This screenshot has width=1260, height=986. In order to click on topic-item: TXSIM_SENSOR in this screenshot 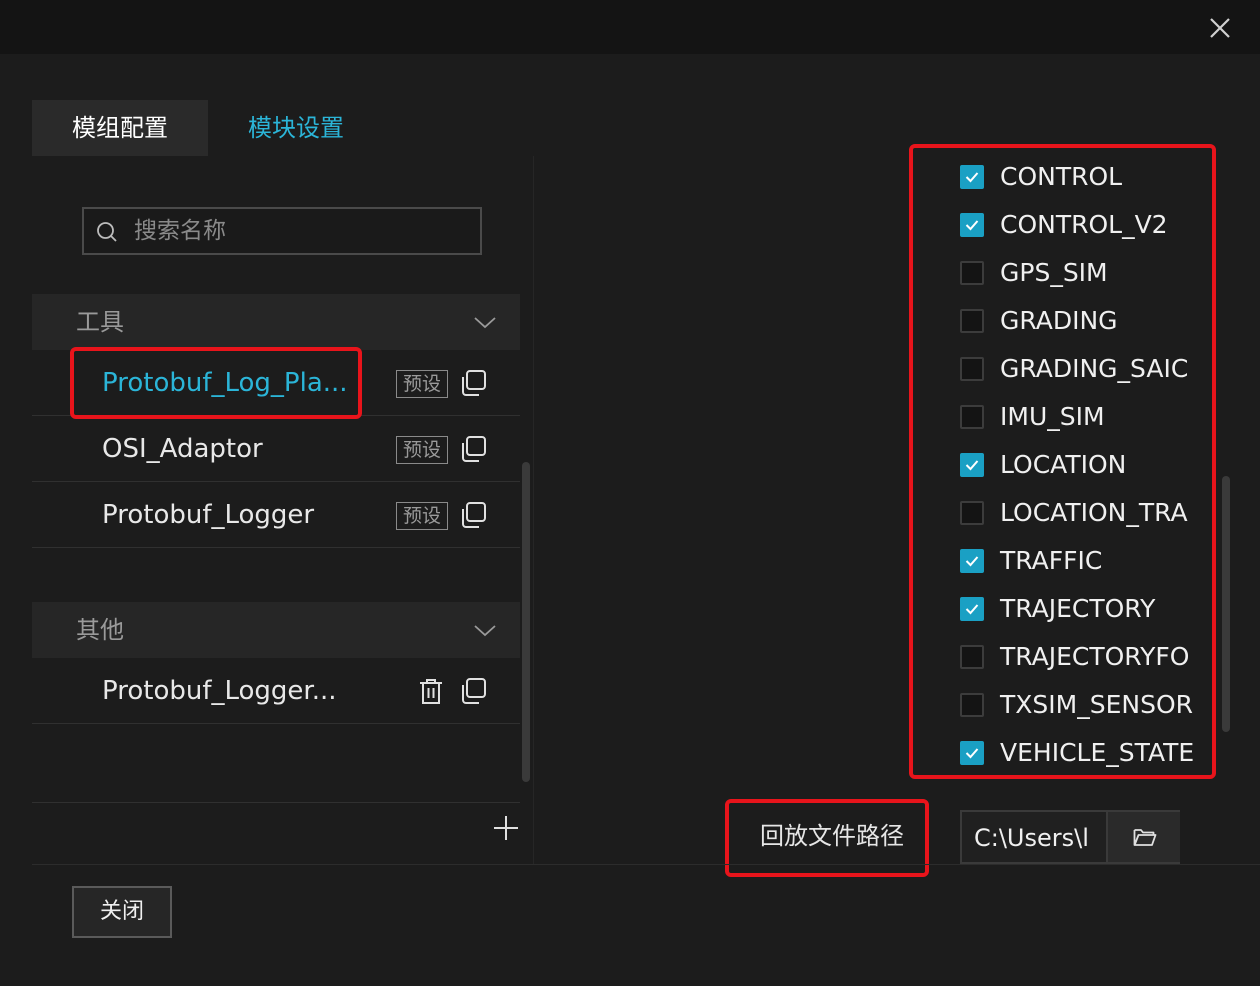, I will do `click(1080, 703)`.